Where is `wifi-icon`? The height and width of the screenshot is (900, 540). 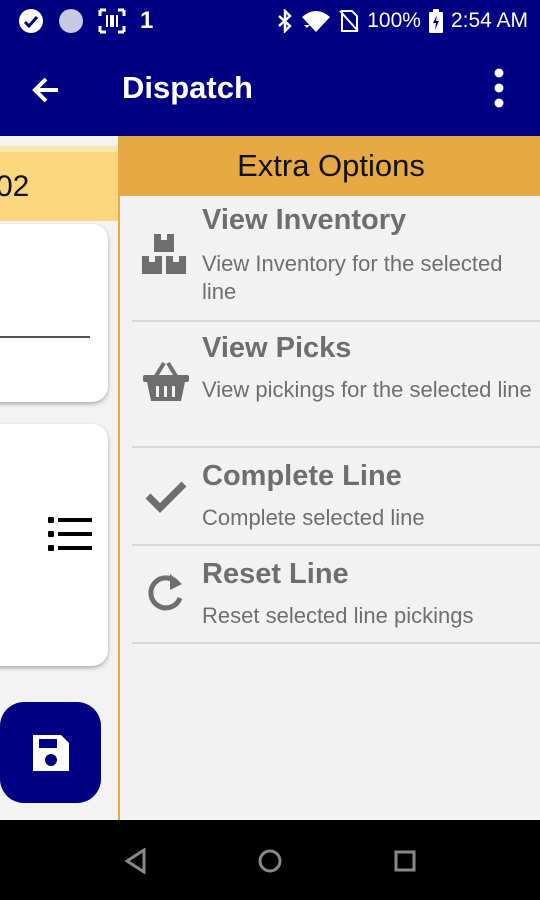 wifi-icon is located at coordinates (316, 21).